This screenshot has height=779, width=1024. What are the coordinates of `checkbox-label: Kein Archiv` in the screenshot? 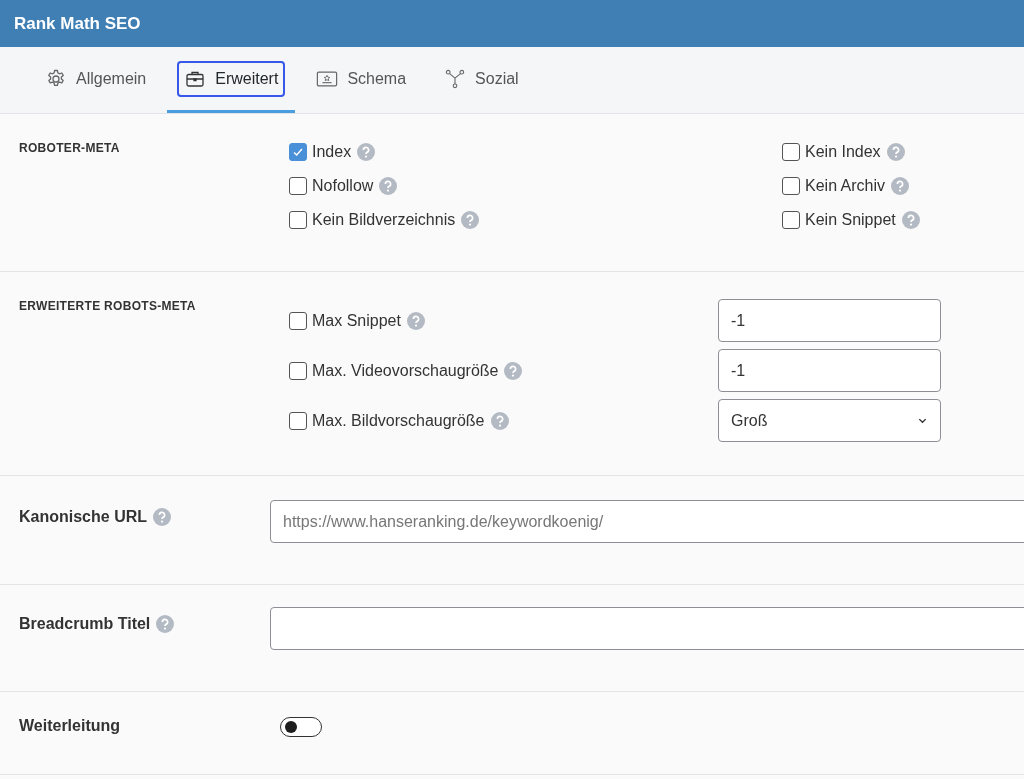 It's located at (845, 186).